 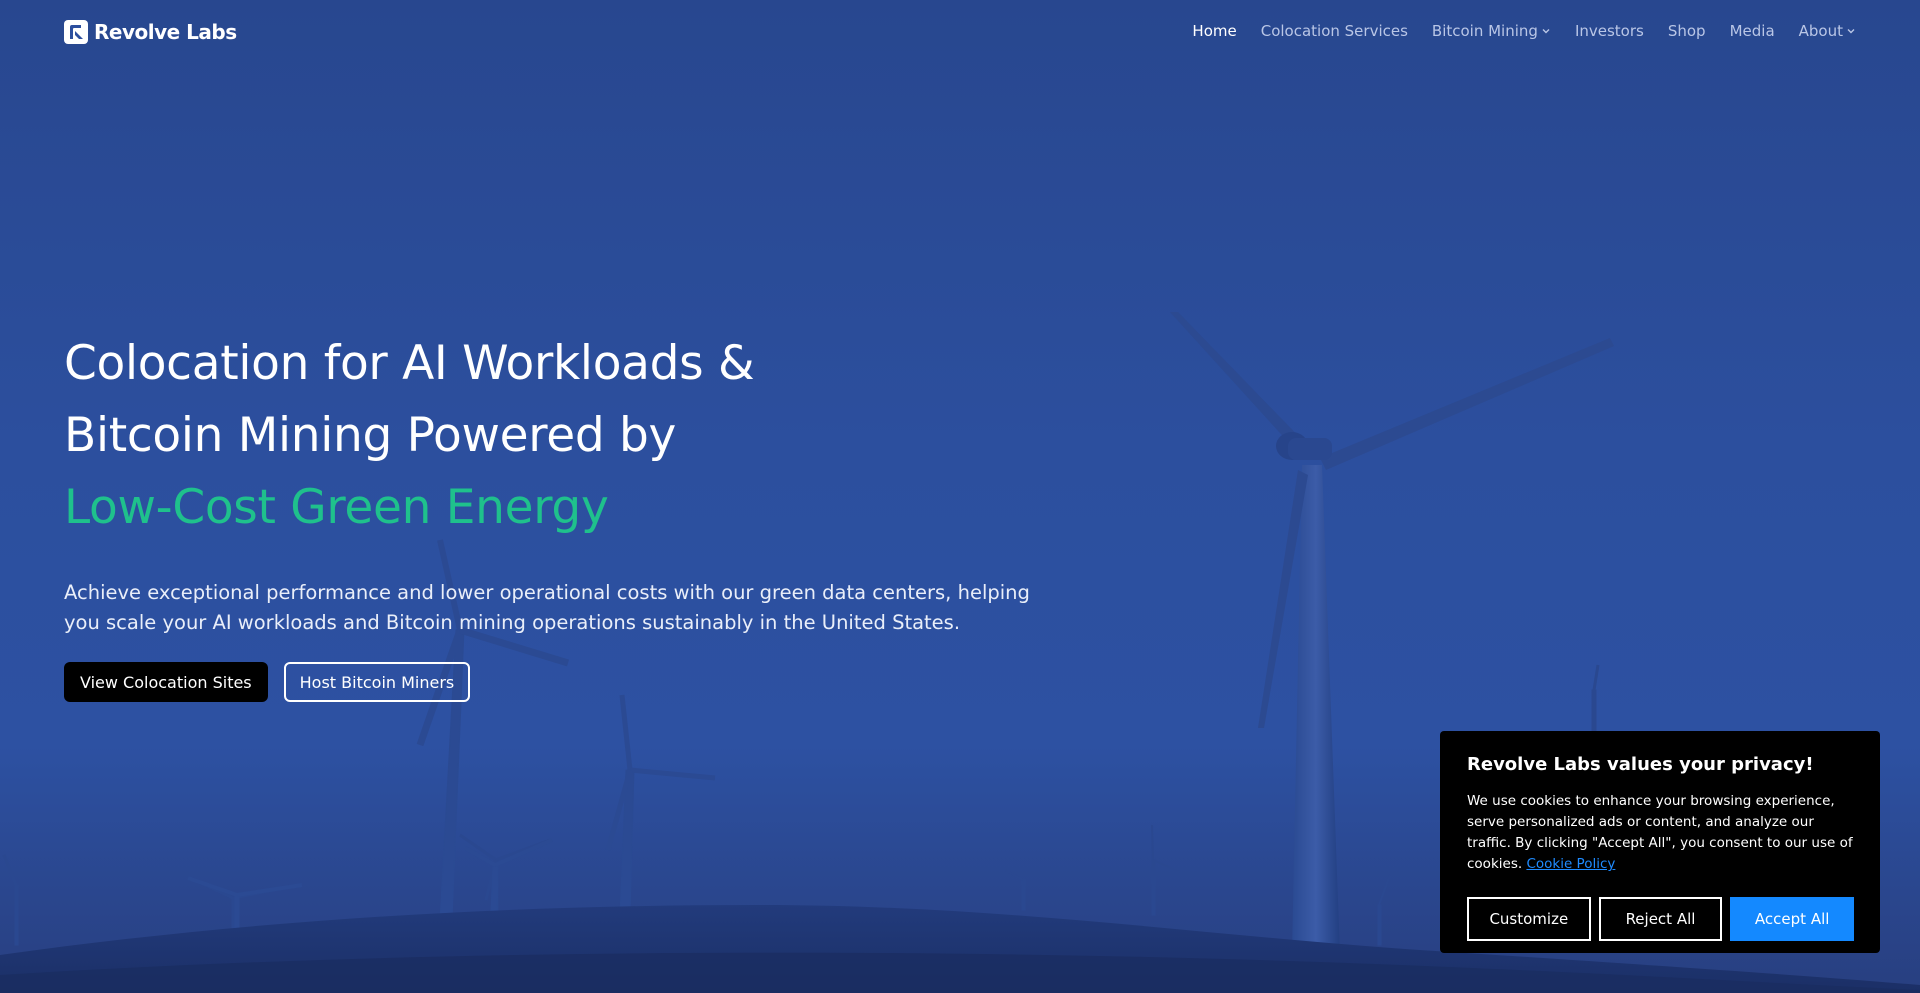 I want to click on cookie-title: Revolve Labs values your privacy!, so click(x=1640, y=764).